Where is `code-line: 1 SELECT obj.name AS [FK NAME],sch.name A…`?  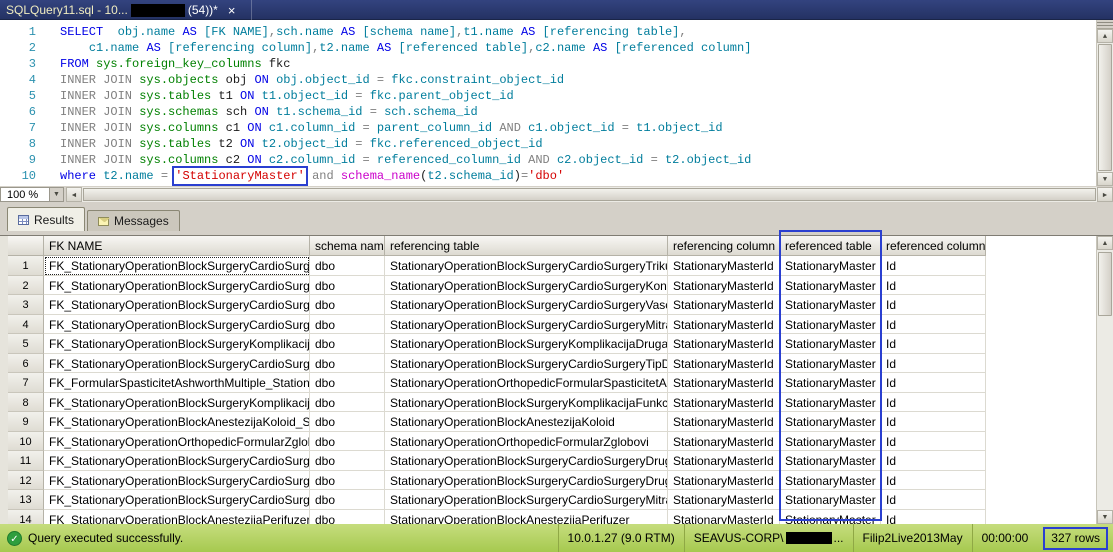 code-line: 1 SELECT obj.name AS [FK NAME],sch.name A… is located at coordinates (547, 32).